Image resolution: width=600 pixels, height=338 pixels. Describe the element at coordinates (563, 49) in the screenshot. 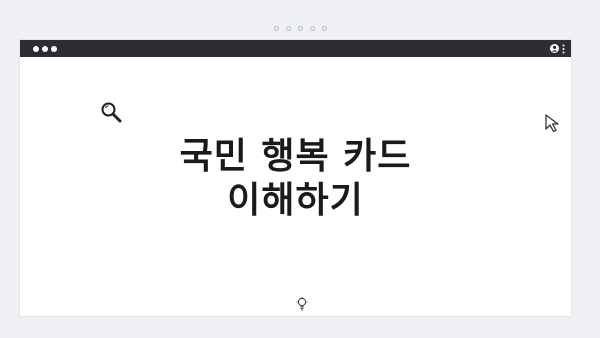

I see `kebab-menu-icon` at that location.